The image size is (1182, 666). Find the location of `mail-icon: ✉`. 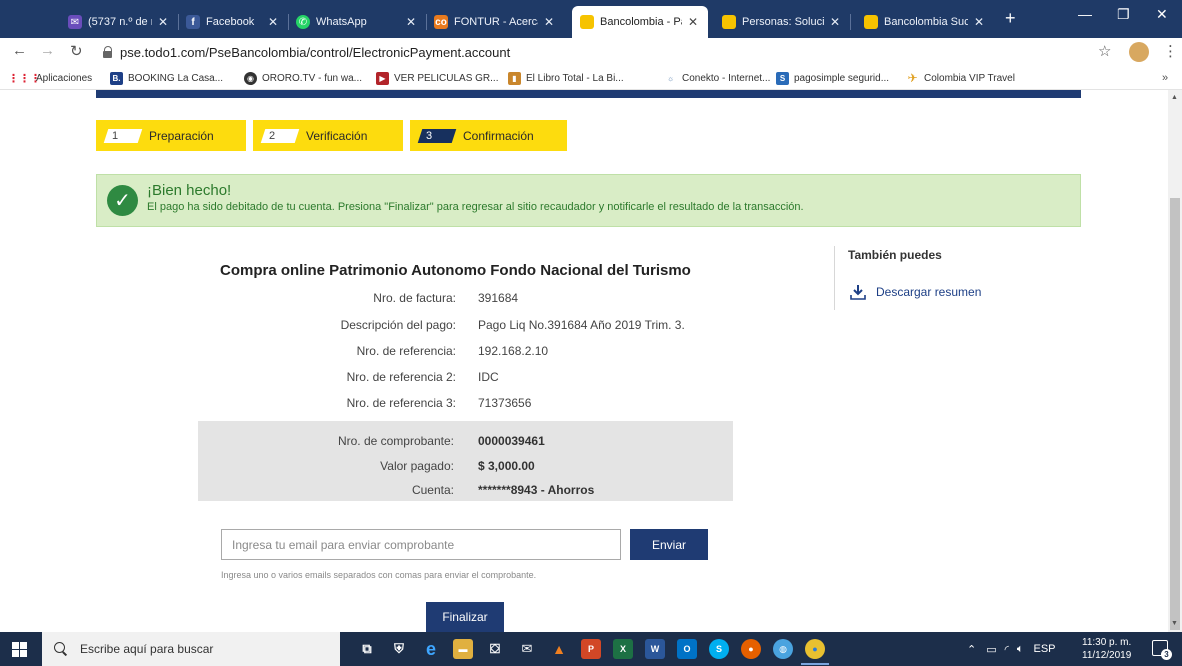

mail-icon: ✉ is located at coordinates (527, 649).